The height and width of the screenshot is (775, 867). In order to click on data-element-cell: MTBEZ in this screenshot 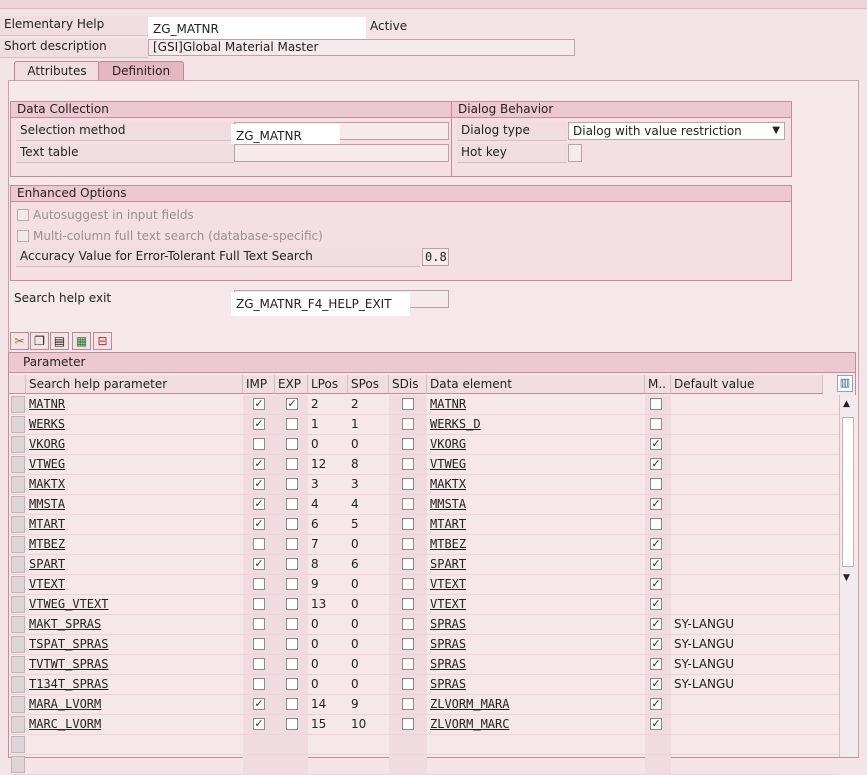, I will do `click(536, 544)`.